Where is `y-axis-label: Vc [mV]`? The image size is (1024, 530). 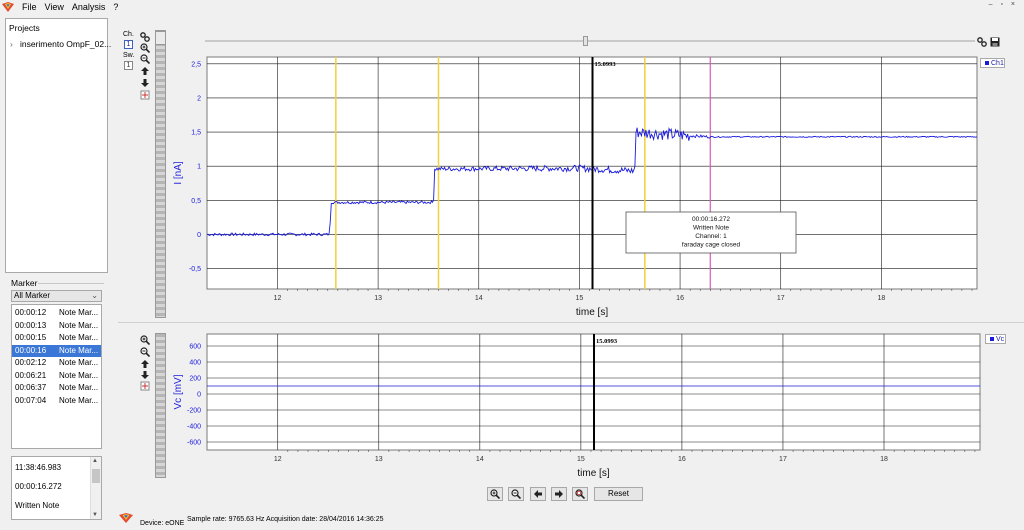
y-axis-label: Vc [mV] is located at coordinates (178, 391).